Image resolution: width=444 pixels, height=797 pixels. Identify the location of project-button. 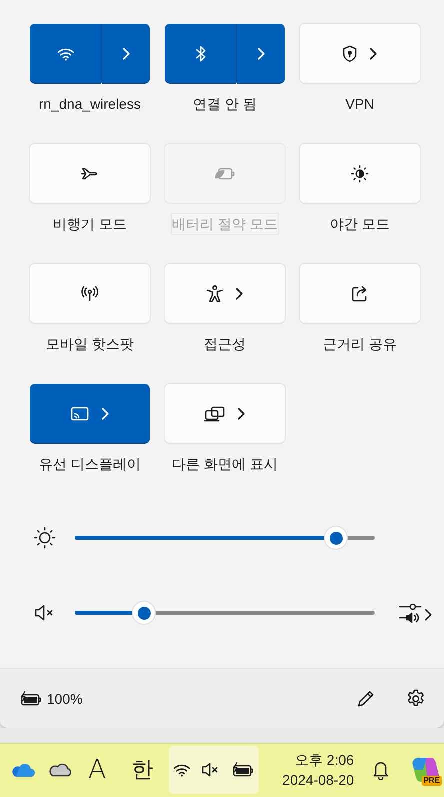
(225, 413).